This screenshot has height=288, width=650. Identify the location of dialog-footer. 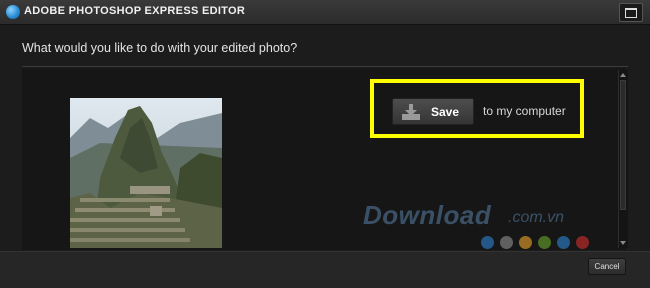
(325, 269).